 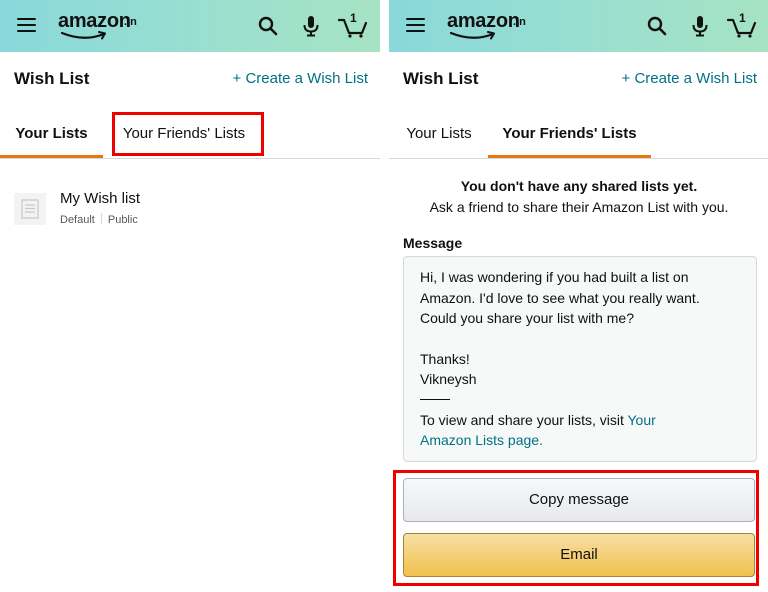 I want to click on list-document-icon, so click(x=30, y=209).